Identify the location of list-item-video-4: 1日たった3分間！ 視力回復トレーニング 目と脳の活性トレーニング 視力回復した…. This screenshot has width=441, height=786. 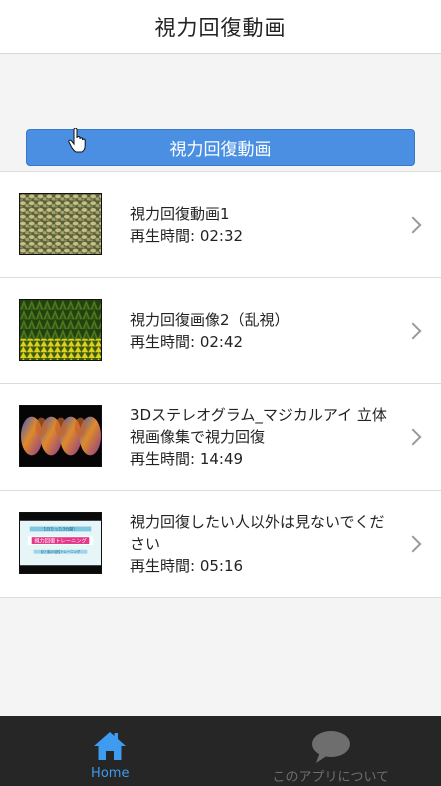
(220, 544).